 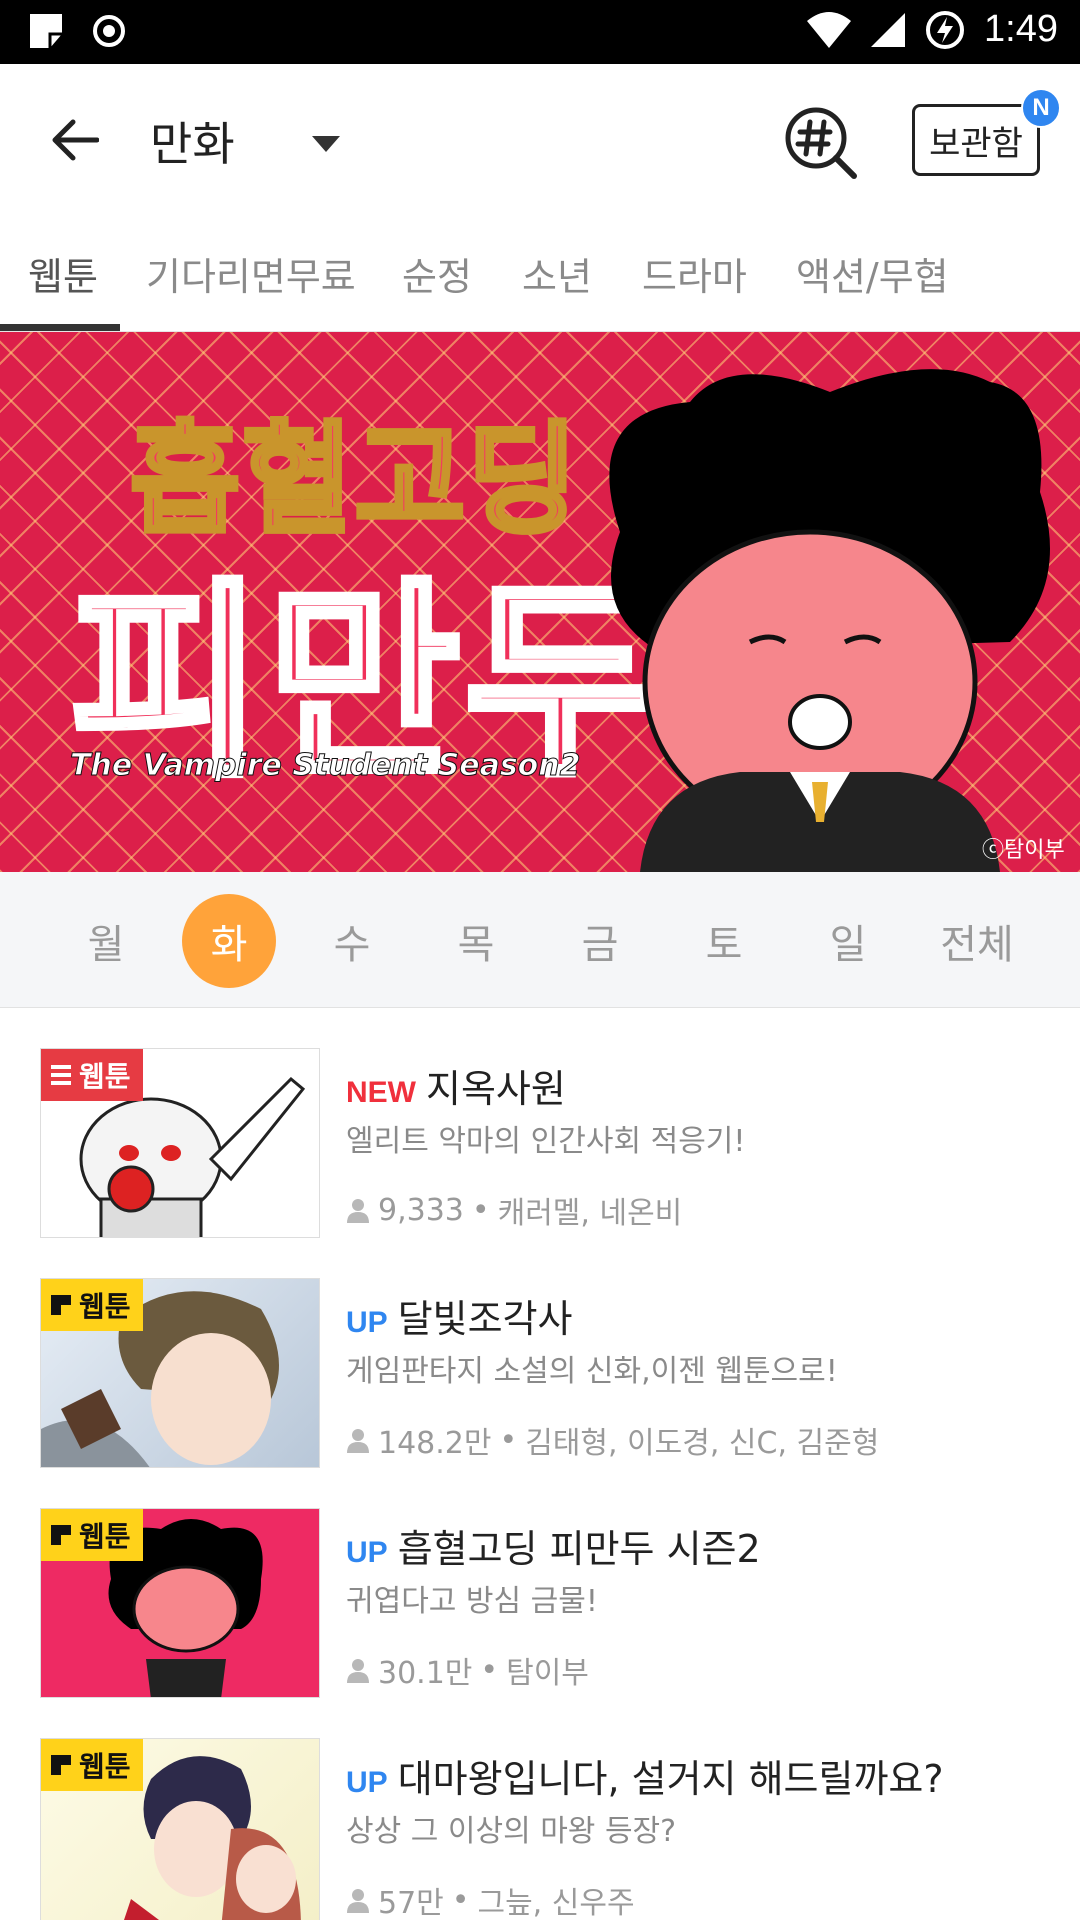 What do you see at coordinates (556, 1903) in the screenshot?
I see `authors: 그늪, 신우주` at bounding box center [556, 1903].